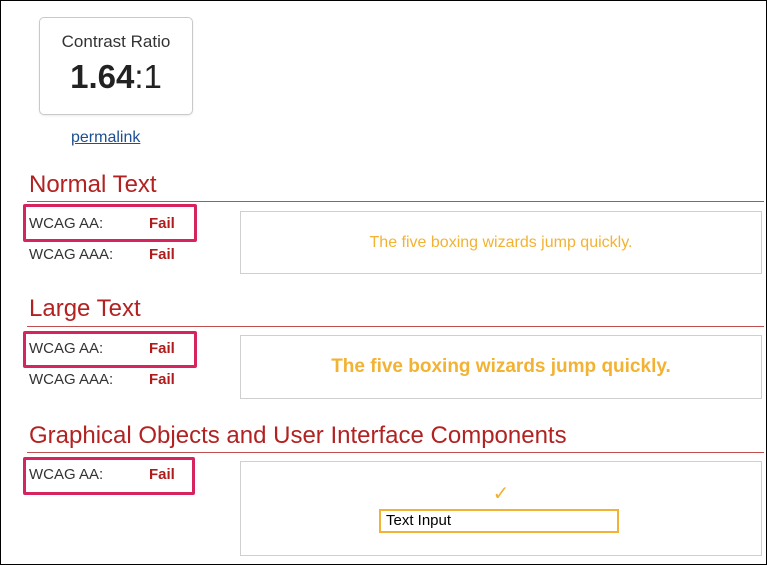  What do you see at coordinates (85, 308) in the screenshot?
I see `large-text-heading: Large Text` at bounding box center [85, 308].